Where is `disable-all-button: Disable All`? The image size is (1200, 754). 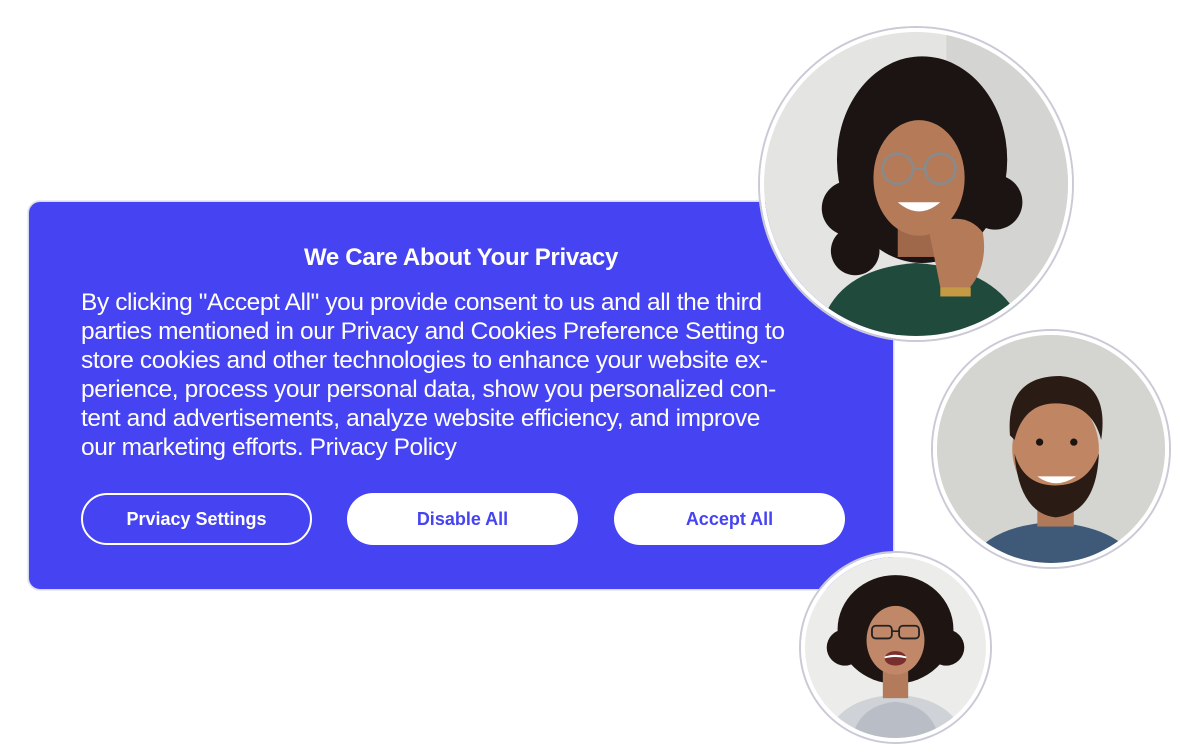
disable-all-button: Disable All is located at coordinates (462, 519).